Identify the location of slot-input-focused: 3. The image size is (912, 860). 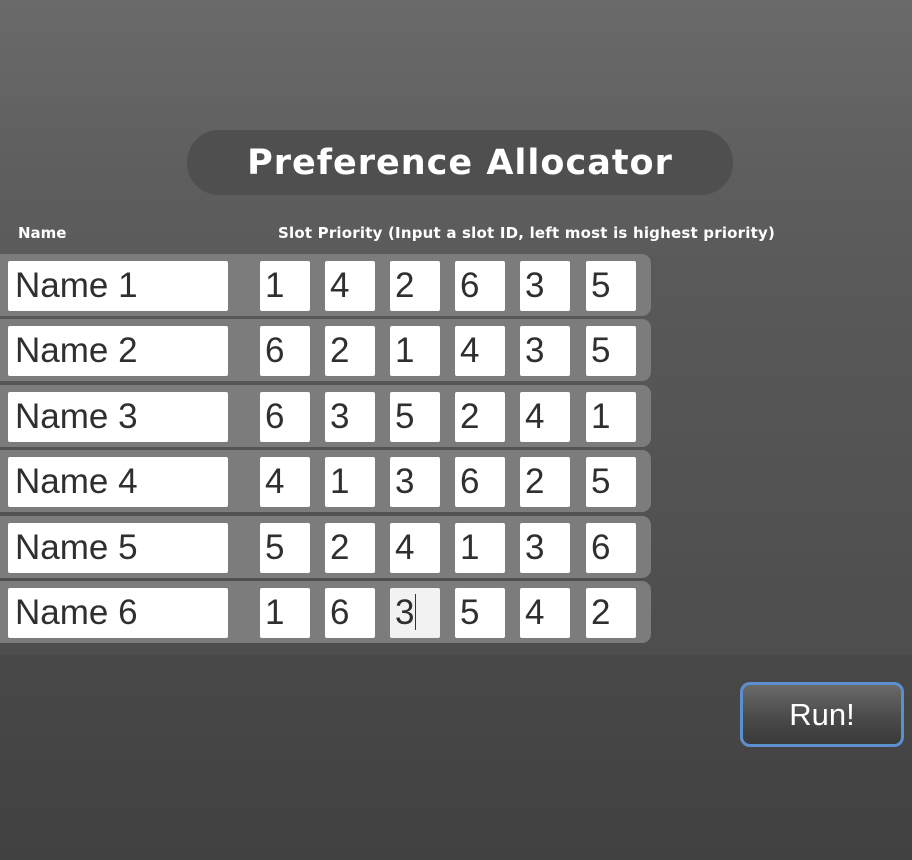
(415, 612).